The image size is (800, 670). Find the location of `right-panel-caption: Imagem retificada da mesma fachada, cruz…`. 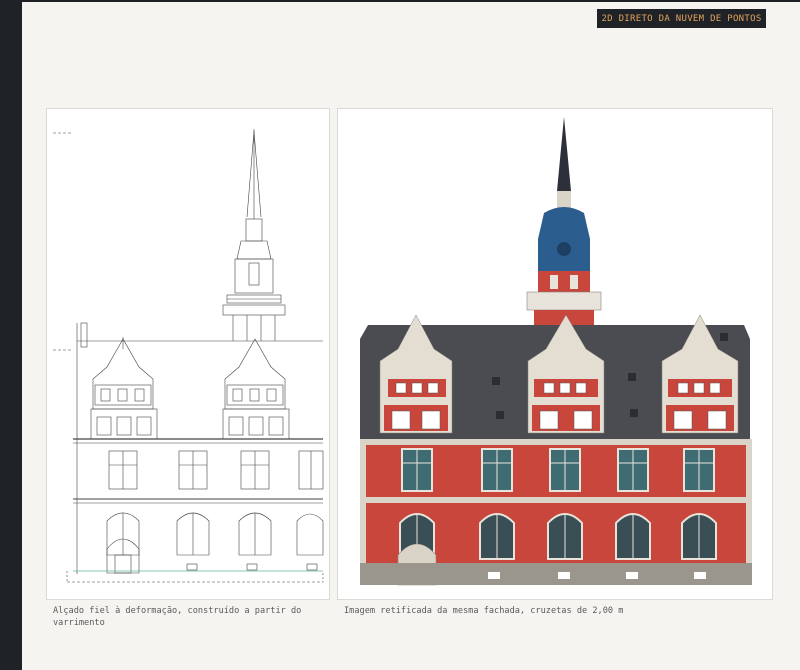

right-panel-caption: Imagem retificada da mesma fachada, cruz… is located at coordinates (484, 611).